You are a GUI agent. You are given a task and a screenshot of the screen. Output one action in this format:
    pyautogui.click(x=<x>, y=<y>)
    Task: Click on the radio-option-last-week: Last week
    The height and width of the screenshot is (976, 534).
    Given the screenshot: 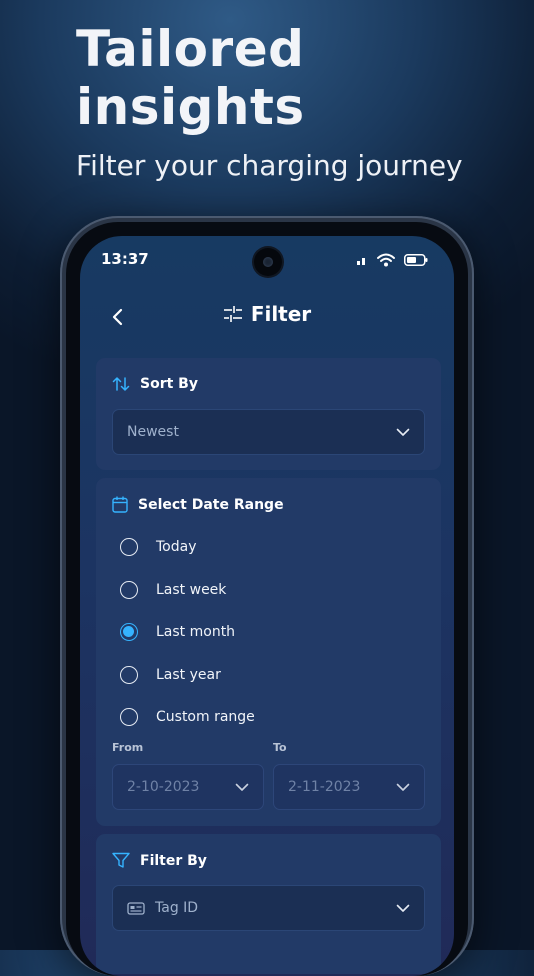 What is the action you would take?
    pyautogui.click(x=173, y=590)
    